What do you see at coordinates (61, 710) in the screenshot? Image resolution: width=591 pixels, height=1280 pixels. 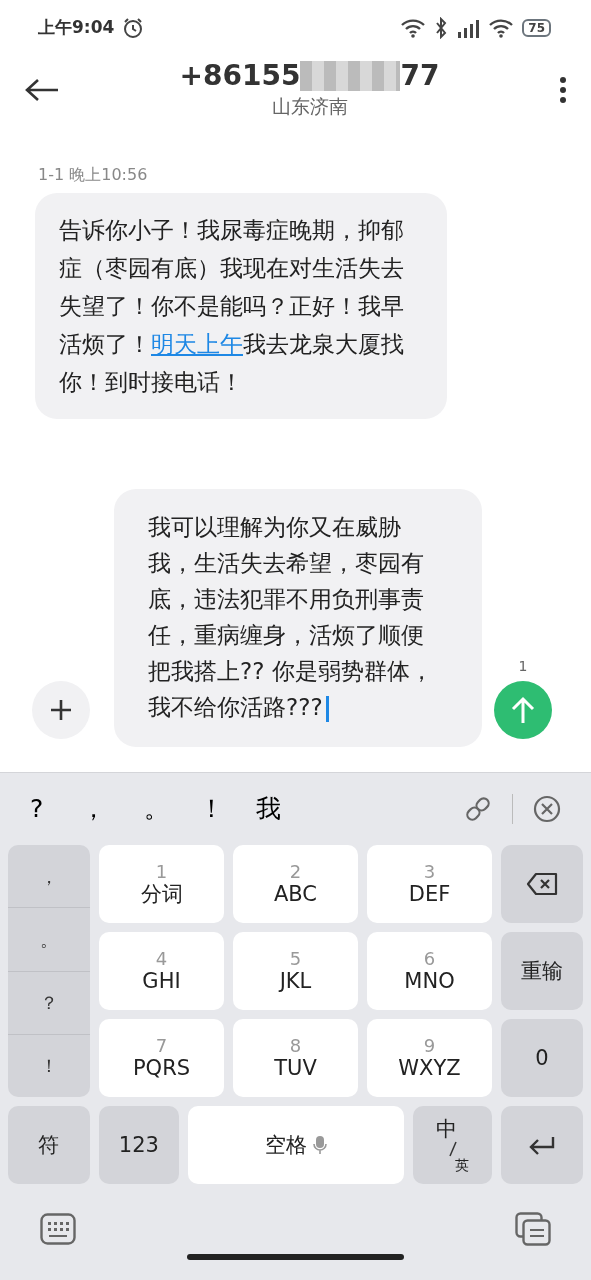 I see `plus-icon` at bounding box center [61, 710].